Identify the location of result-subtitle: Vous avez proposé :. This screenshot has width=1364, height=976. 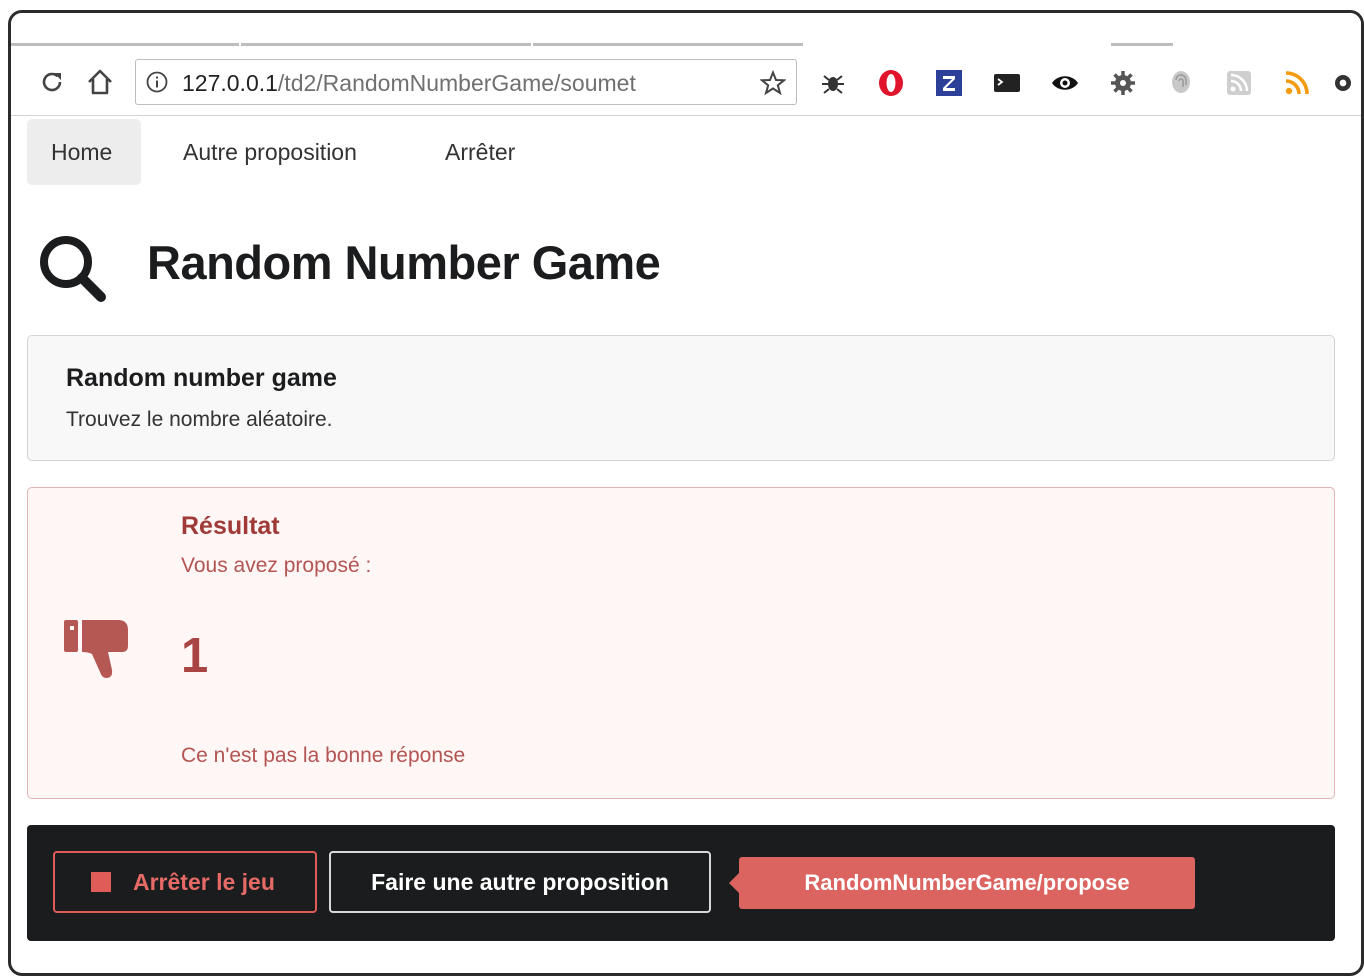
(276, 565).